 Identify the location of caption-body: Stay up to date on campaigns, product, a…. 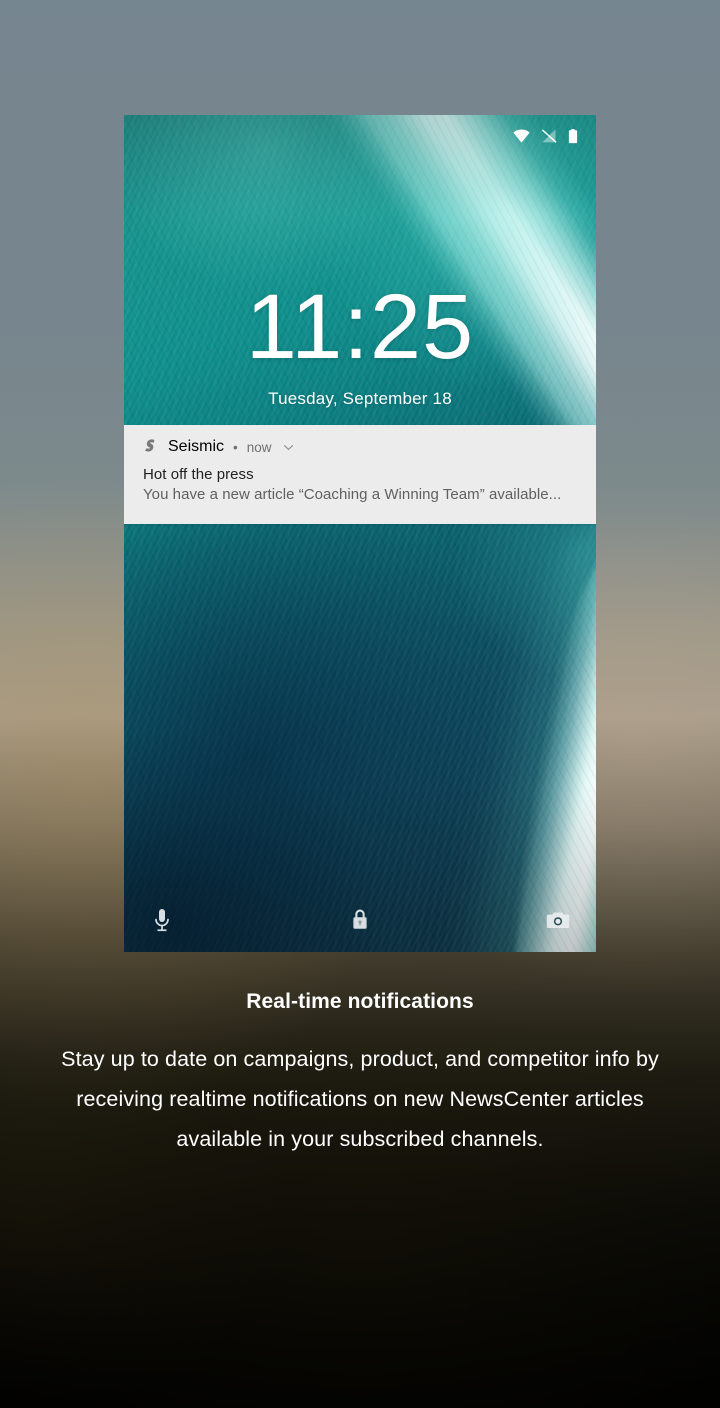
(360, 1099).